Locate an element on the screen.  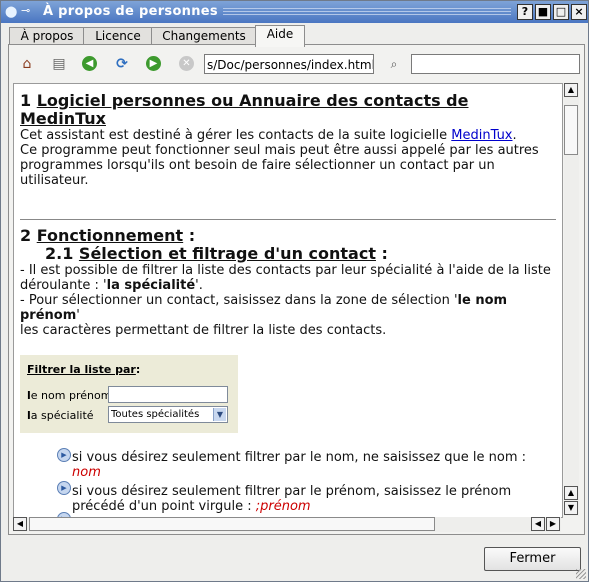
window-title: À propos de personnes is located at coordinates (130, 11).